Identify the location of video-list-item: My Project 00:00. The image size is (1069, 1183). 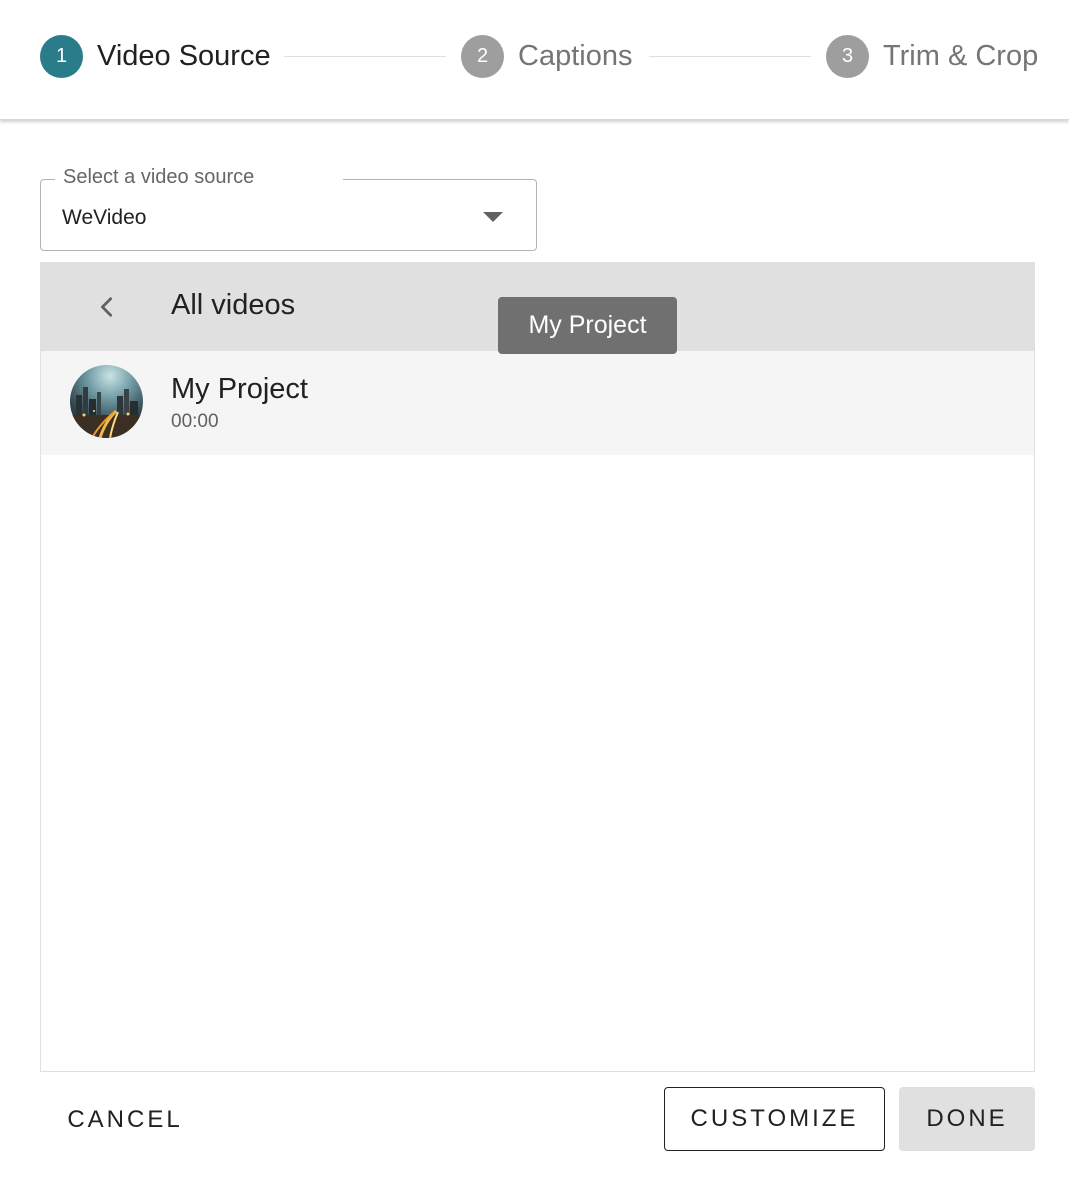
(537, 403).